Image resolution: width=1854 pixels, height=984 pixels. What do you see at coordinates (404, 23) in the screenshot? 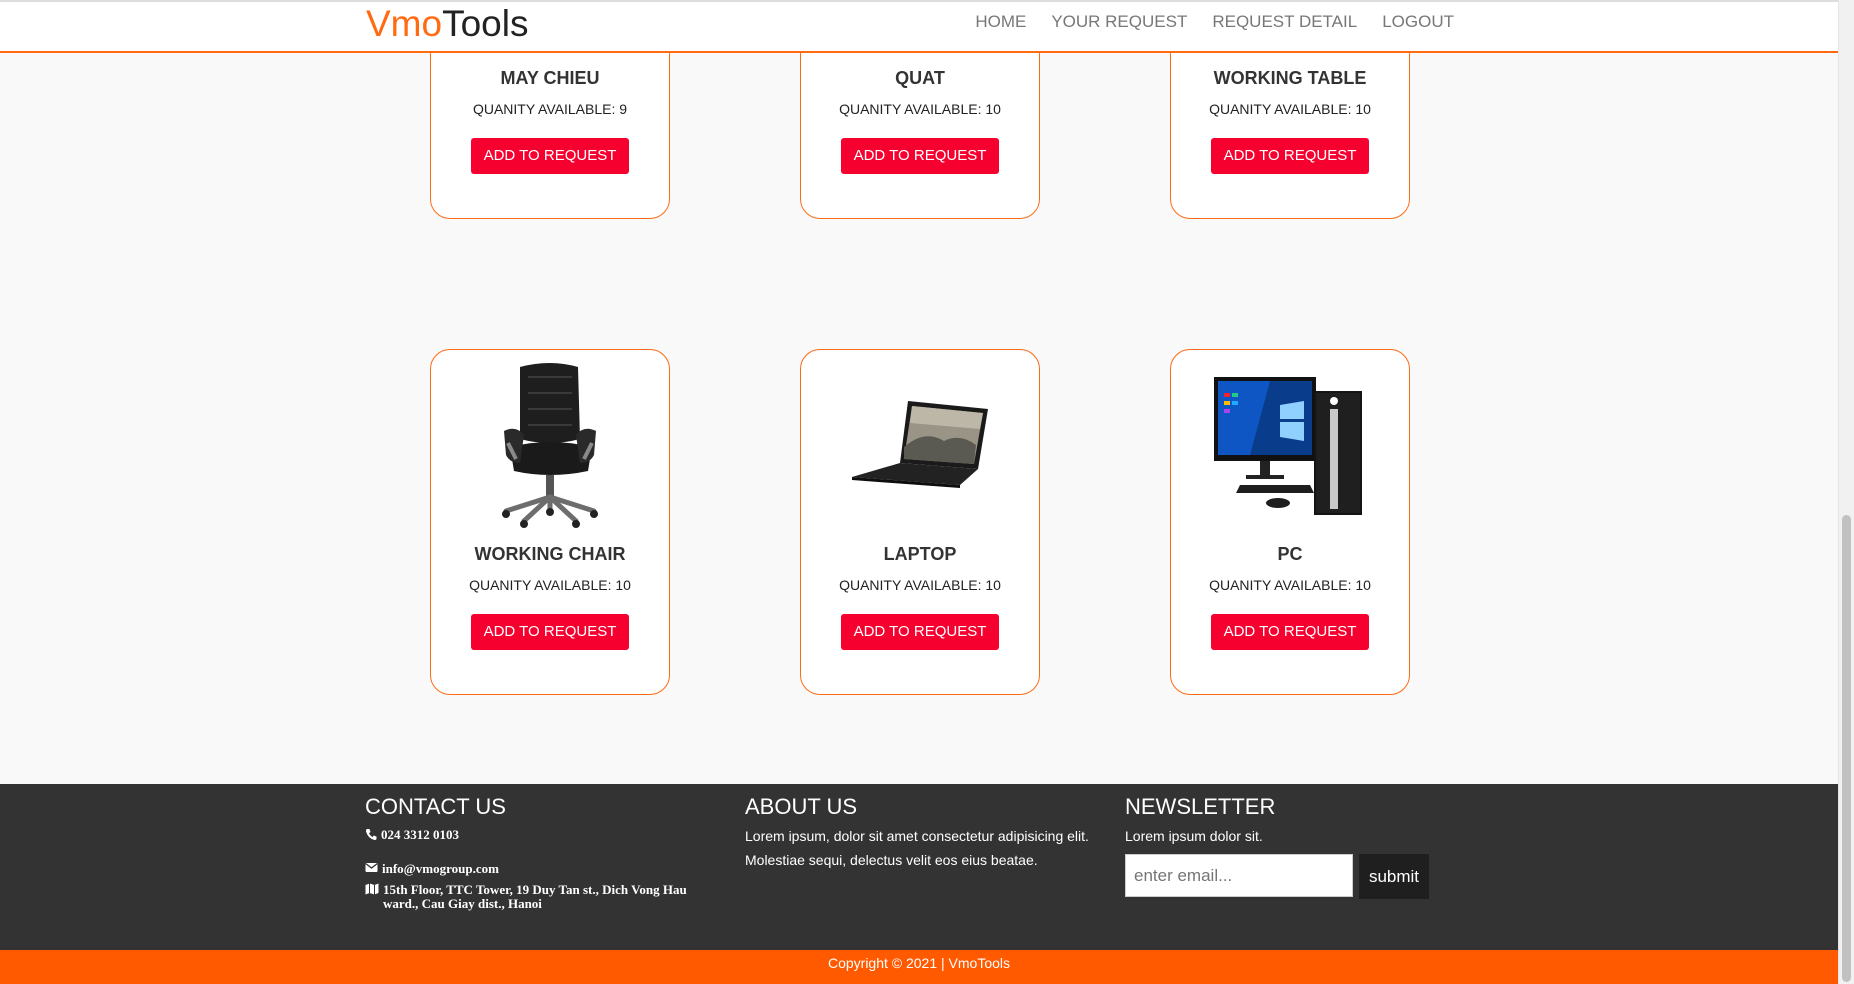
I see `brand-part-vmo: Vmo` at bounding box center [404, 23].